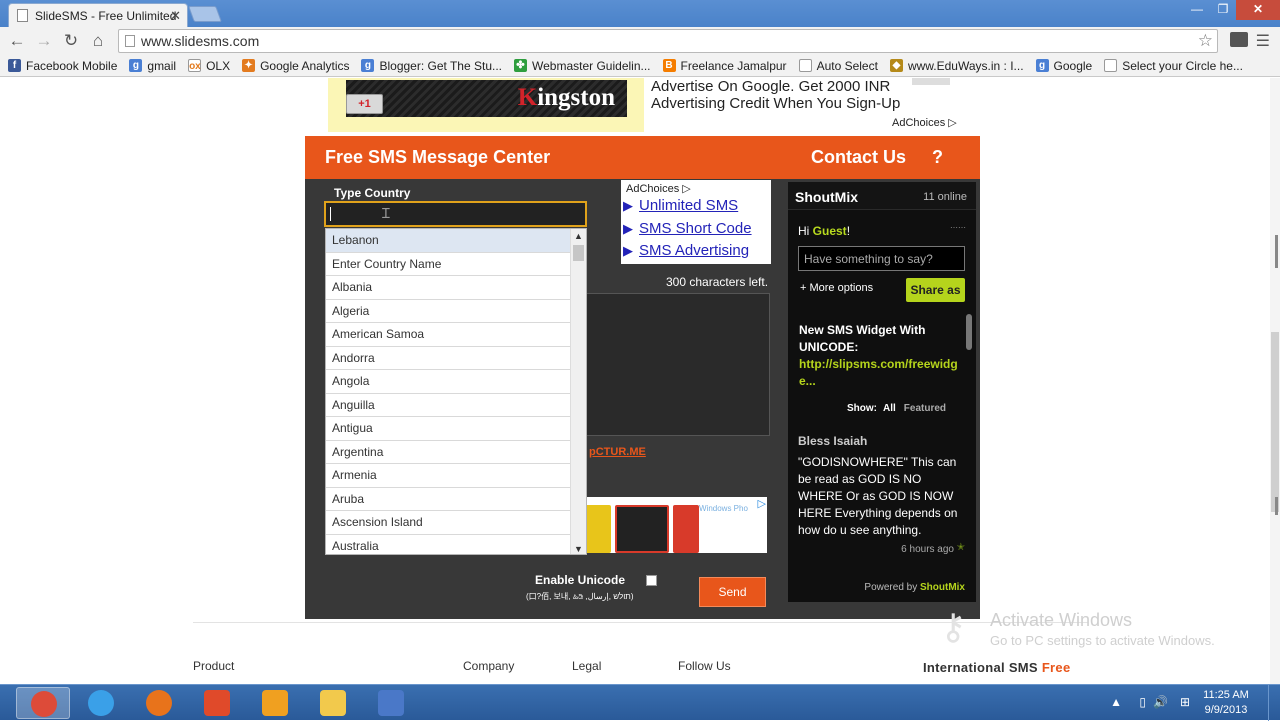 This screenshot has width=1280, height=721. Describe the element at coordinates (942, 587) in the screenshot. I see `shoutmix-link: ShoutMix` at that location.